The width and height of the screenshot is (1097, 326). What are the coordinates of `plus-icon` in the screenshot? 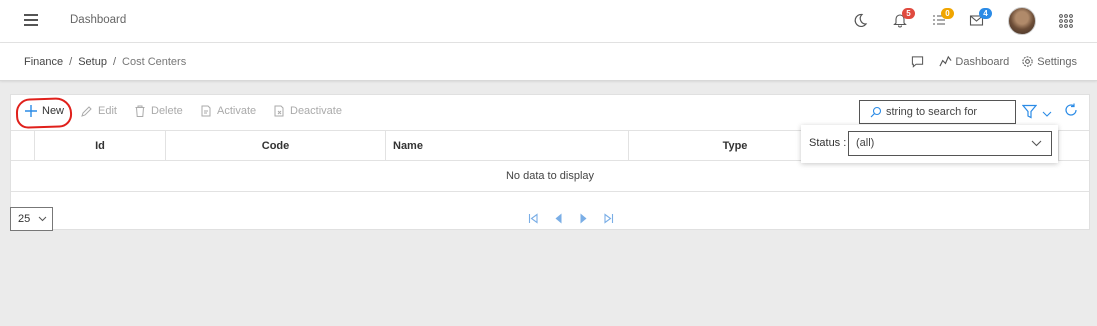 It's located at (31, 111).